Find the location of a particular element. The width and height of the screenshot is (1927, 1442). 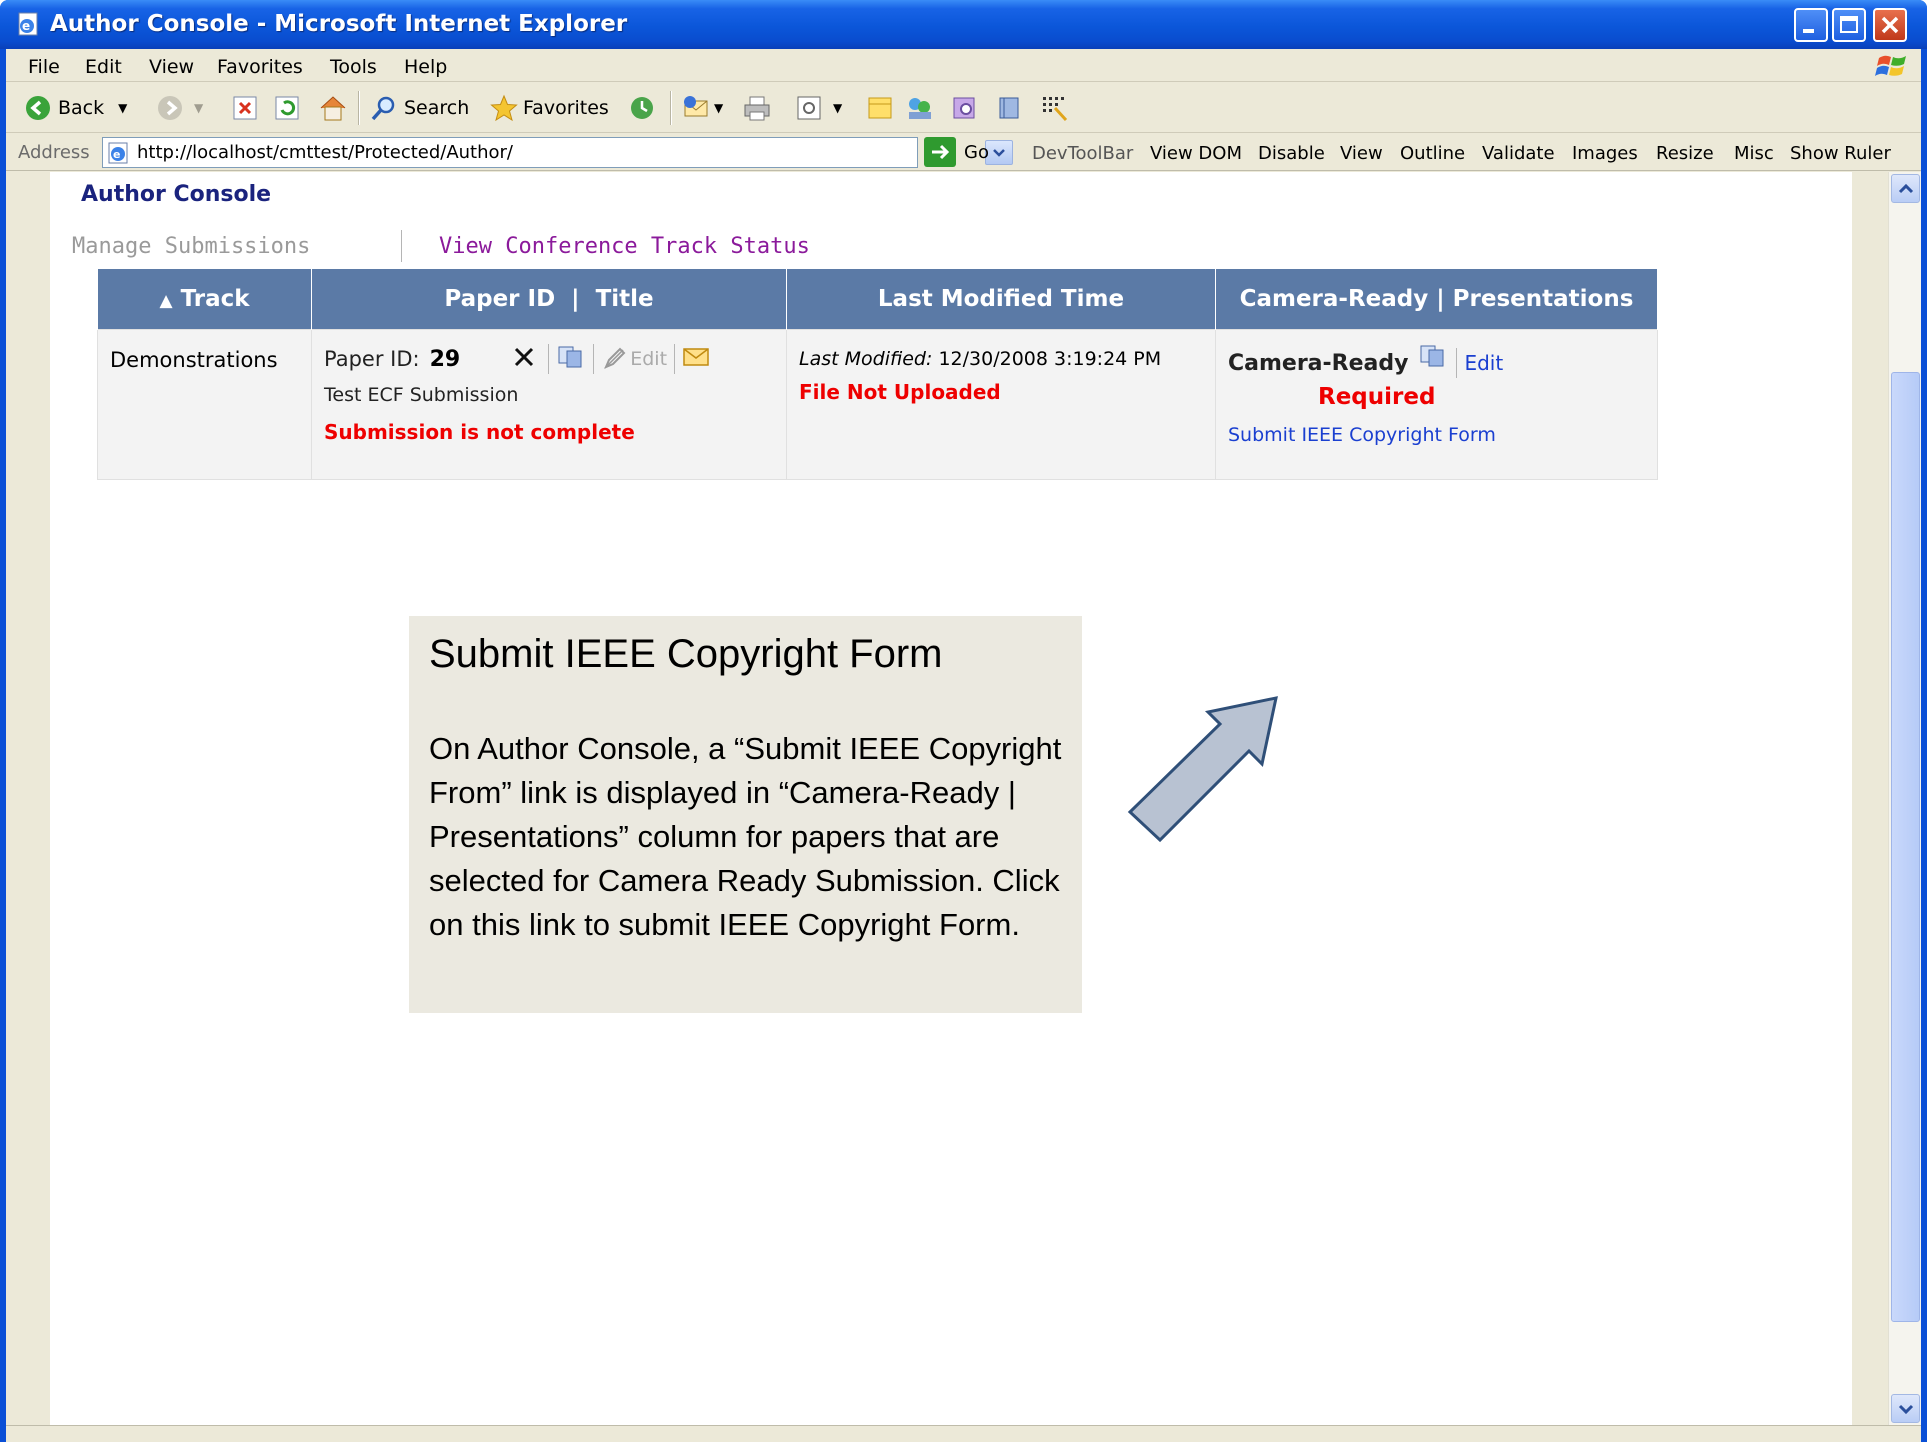

mail-dropdown-icon: ▼ is located at coordinates (718, 108).